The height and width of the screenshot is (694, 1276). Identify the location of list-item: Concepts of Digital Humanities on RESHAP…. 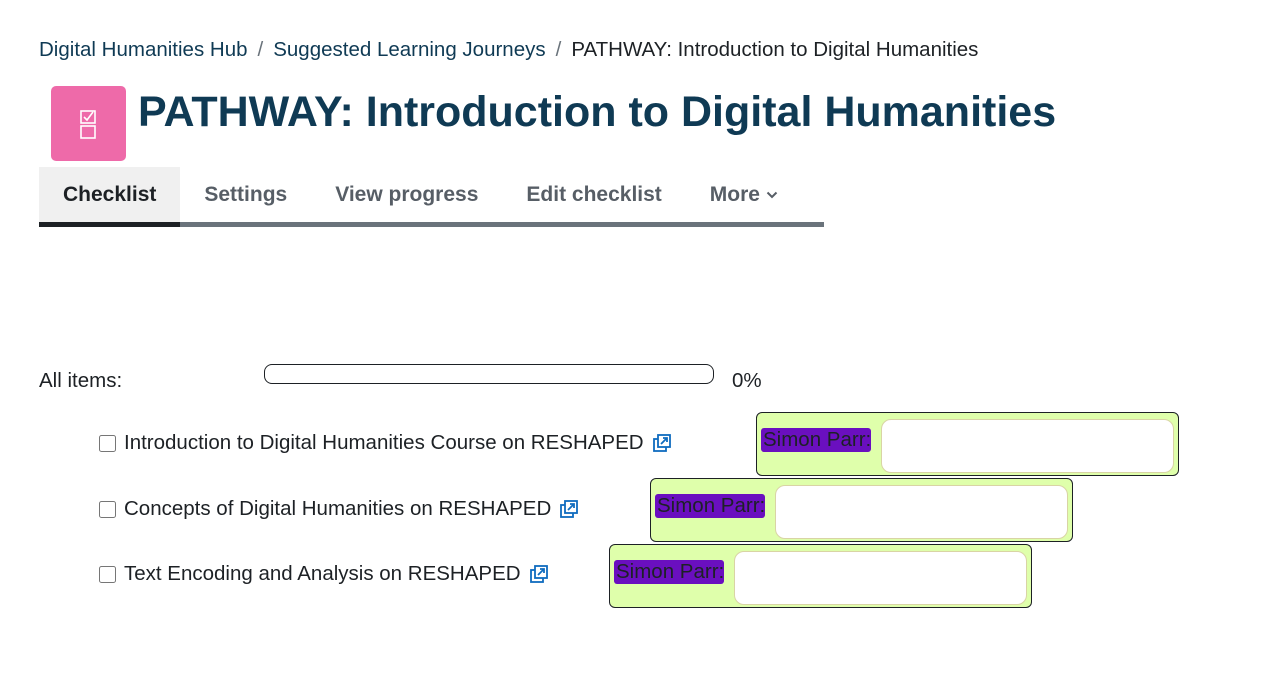
(339, 509).